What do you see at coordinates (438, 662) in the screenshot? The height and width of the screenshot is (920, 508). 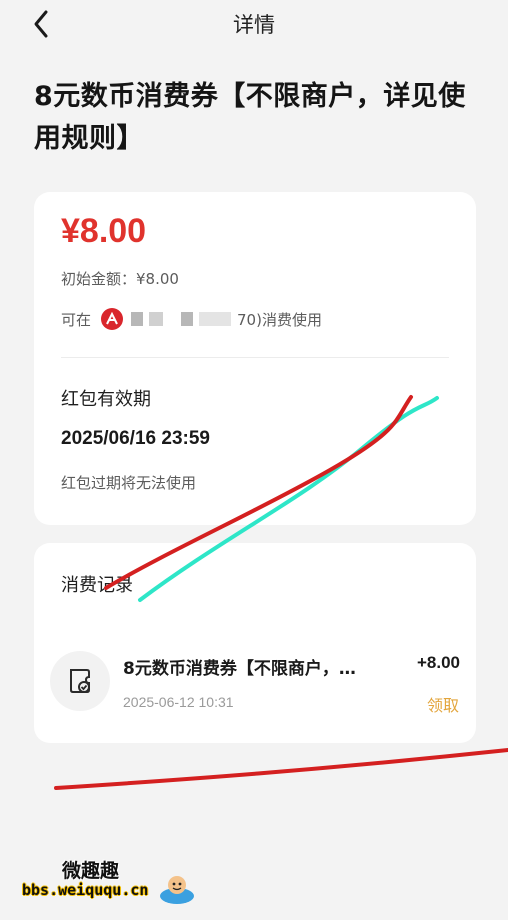 I see `record-amount: +8.00` at bounding box center [438, 662].